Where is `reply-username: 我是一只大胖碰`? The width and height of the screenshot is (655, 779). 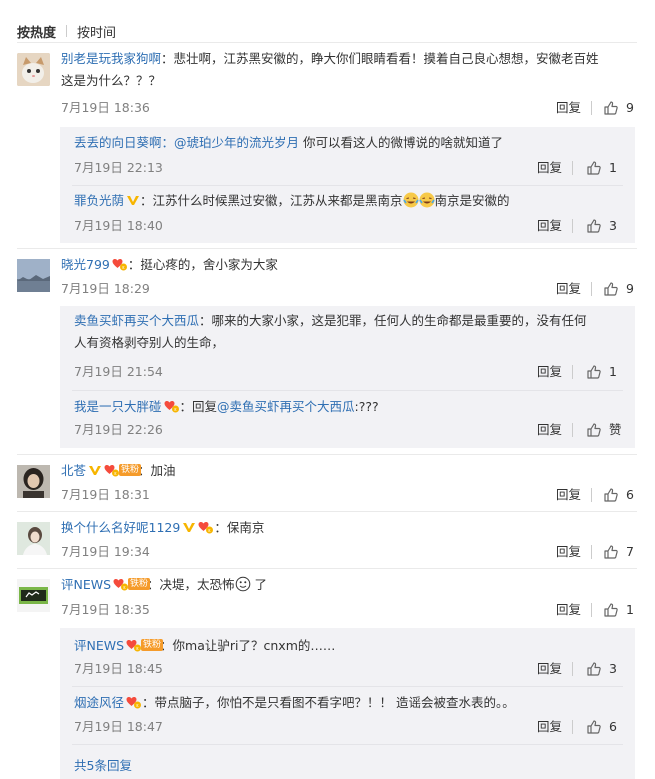 reply-username: 我是一只大胖碰 is located at coordinates (118, 406).